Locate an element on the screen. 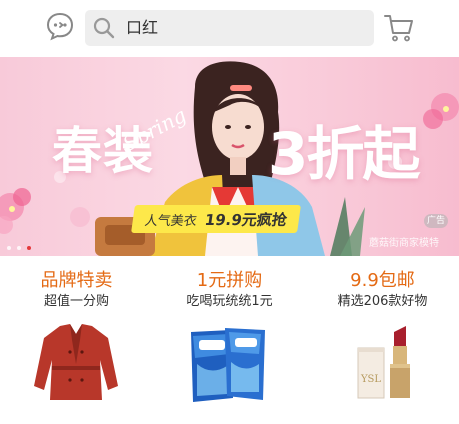 The height and width of the screenshot is (424, 459). promo-subtitle: 吃喝玩统统1元 is located at coordinates (229, 301).